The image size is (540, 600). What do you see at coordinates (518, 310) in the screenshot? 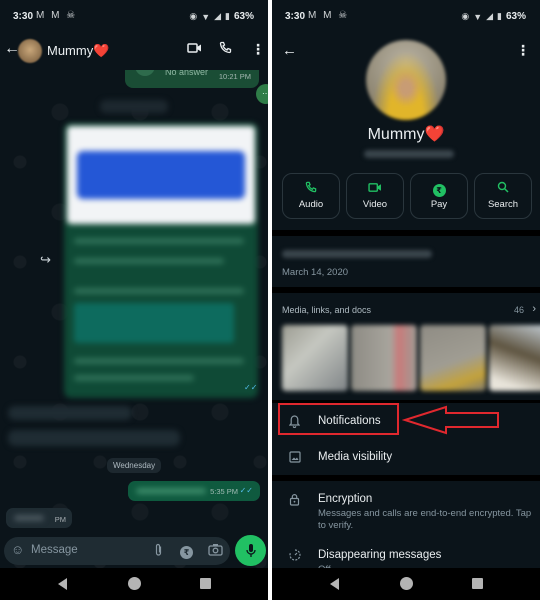
I see `media-count: 46` at bounding box center [518, 310].